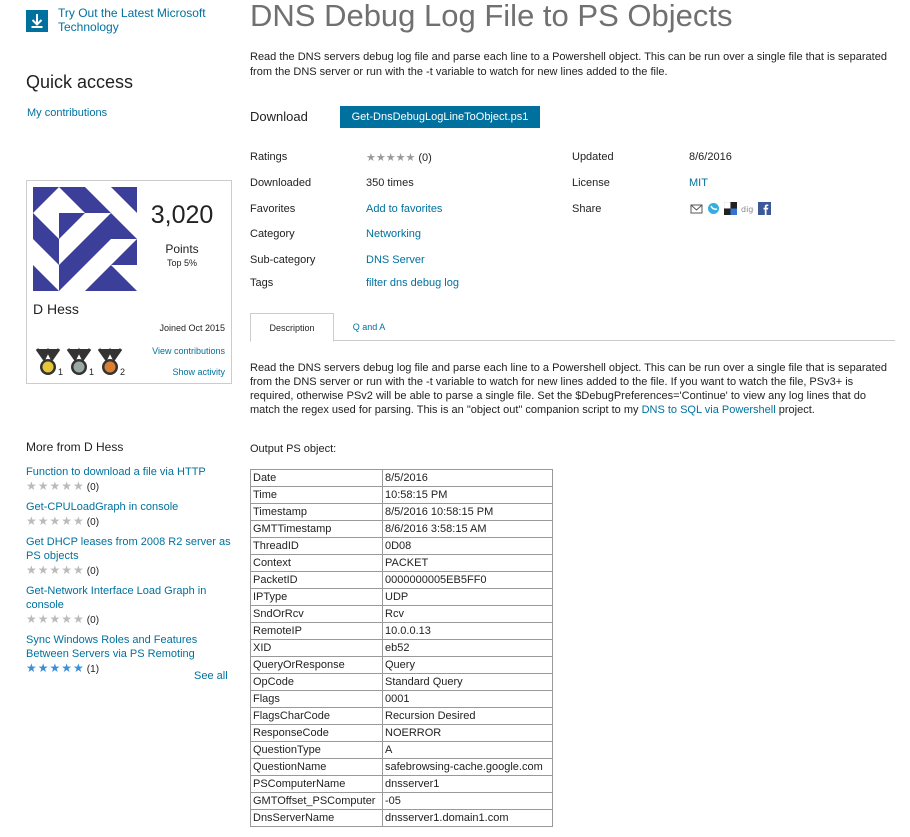  What do you see at coordinates (182, 239) in the screenshot?
I see `points-panel: 3,020 Points Top 5%` at bounding box center [182, 239].